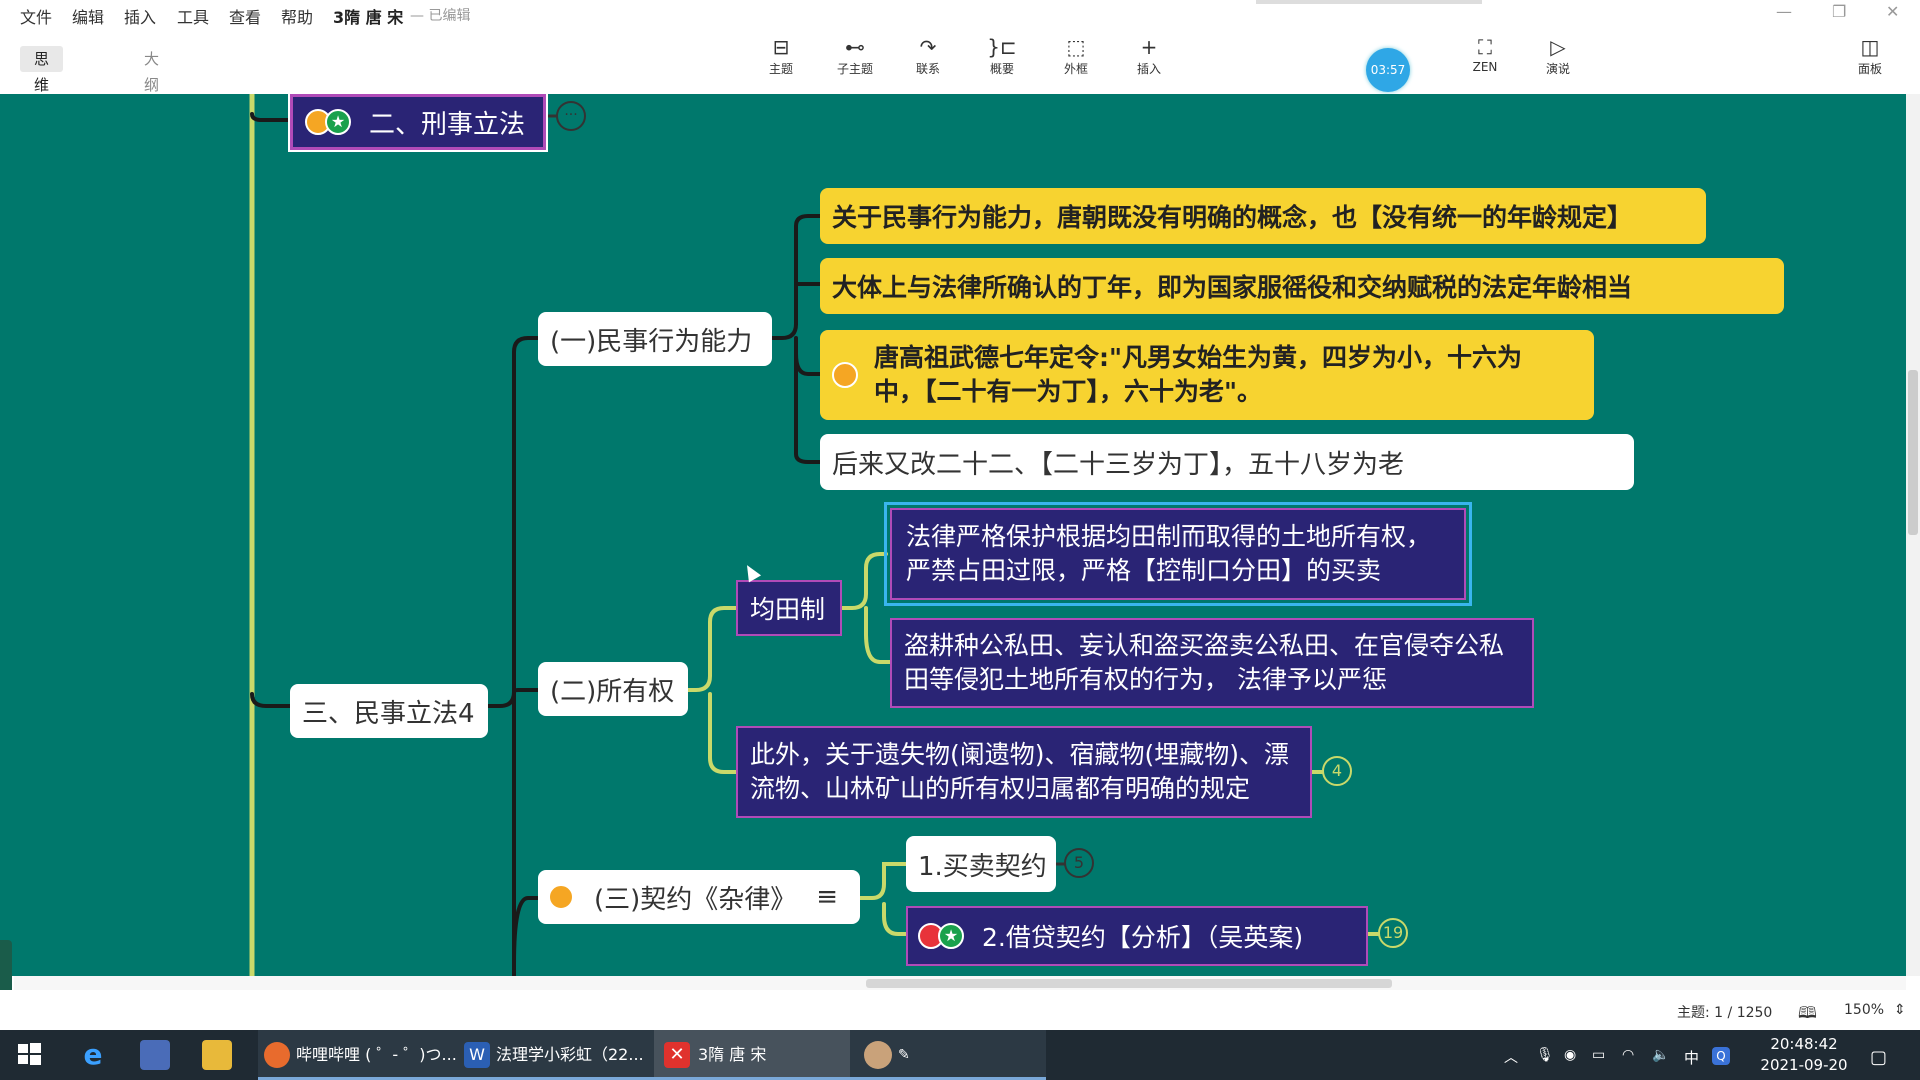 Image resolution: width=1920 pixels, height=1080 pixels. What do you see at coordinates (277, 1055) in the screenshot?
I see `firefox-icon` at bounding box center [277, 1055].